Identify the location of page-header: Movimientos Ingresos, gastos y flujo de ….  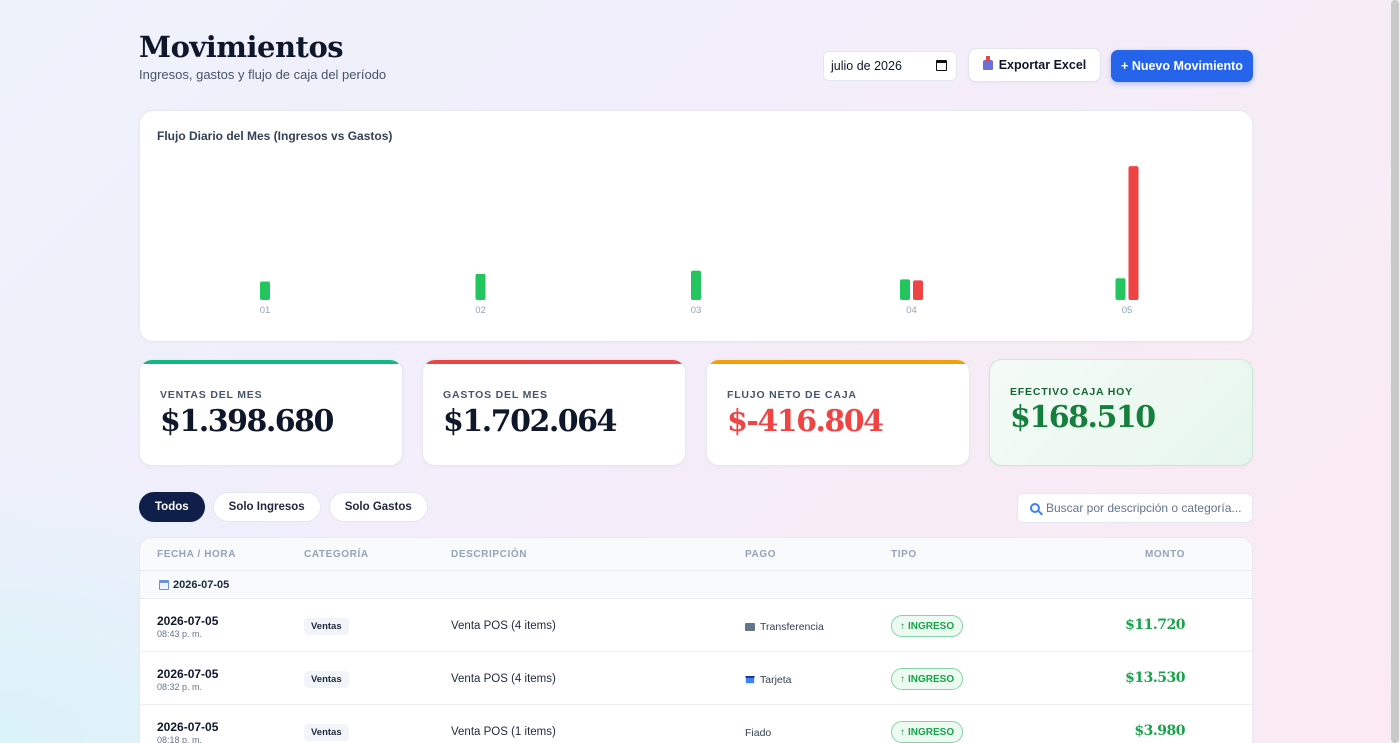
(696, 60).